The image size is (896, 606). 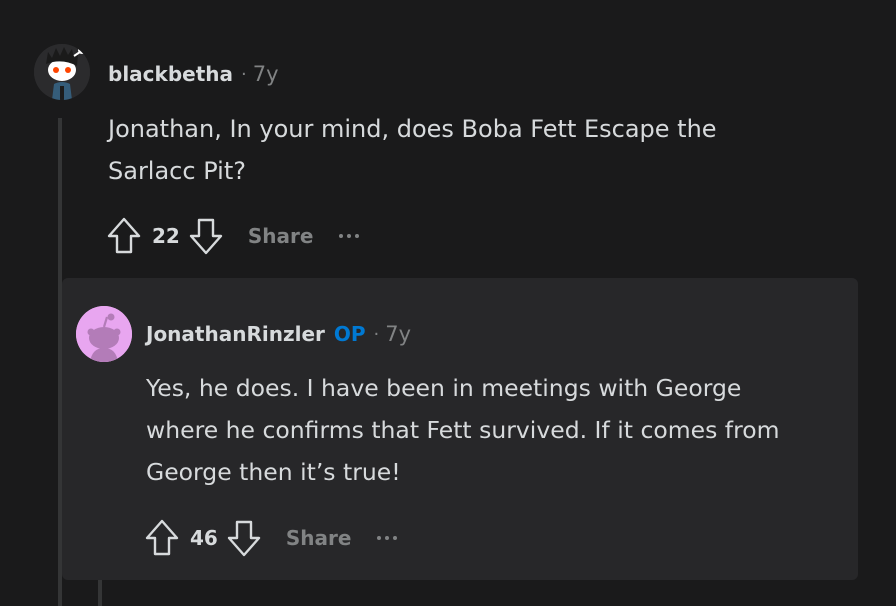 I want to click on comment-age: 7y, so click(x=266, y=74).